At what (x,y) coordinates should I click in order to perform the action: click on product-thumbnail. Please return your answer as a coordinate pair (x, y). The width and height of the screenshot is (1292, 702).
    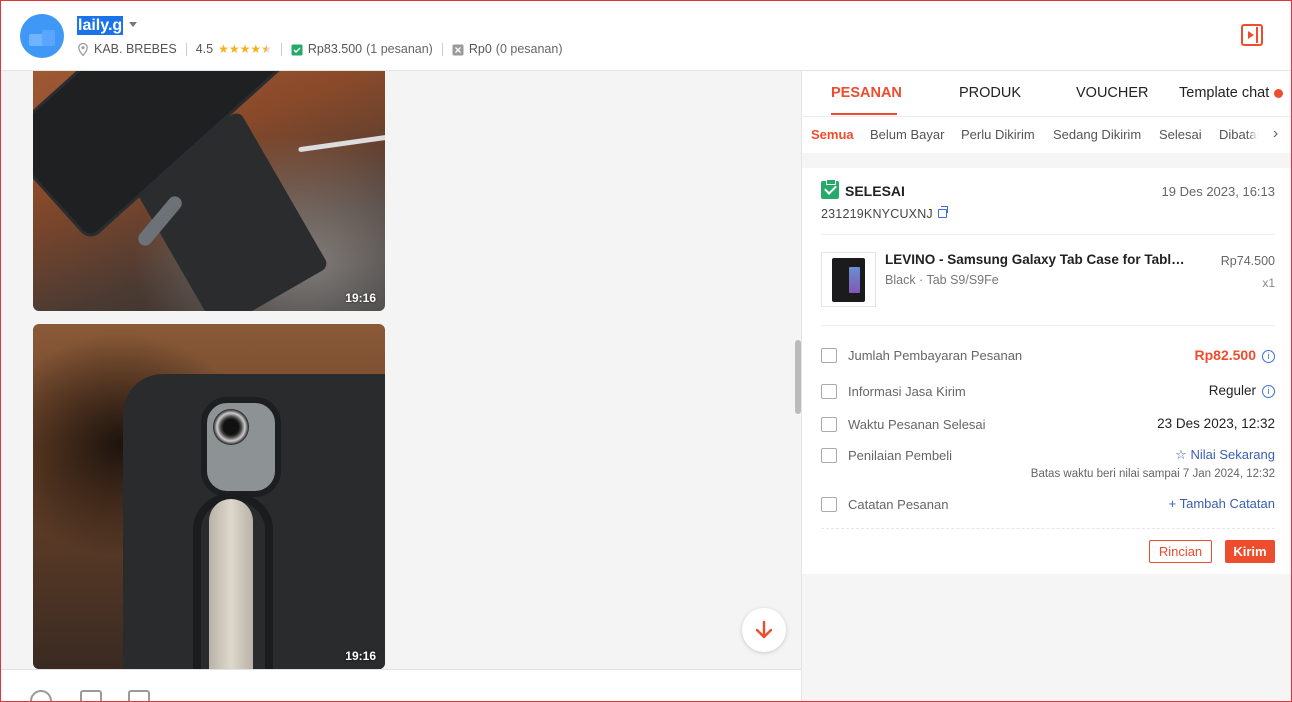
    Looking at the image, I should click on (848, 279).